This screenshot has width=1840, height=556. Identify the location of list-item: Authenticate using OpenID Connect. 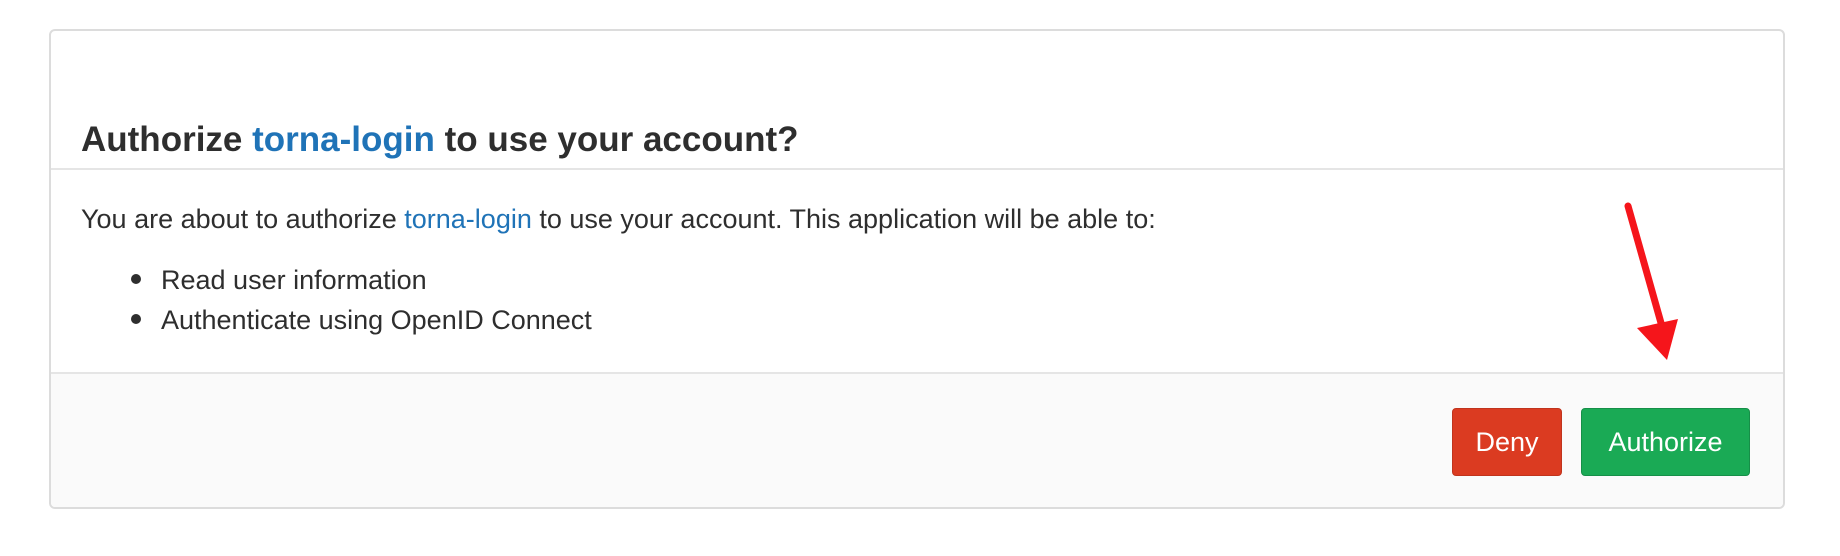
(361, 320).